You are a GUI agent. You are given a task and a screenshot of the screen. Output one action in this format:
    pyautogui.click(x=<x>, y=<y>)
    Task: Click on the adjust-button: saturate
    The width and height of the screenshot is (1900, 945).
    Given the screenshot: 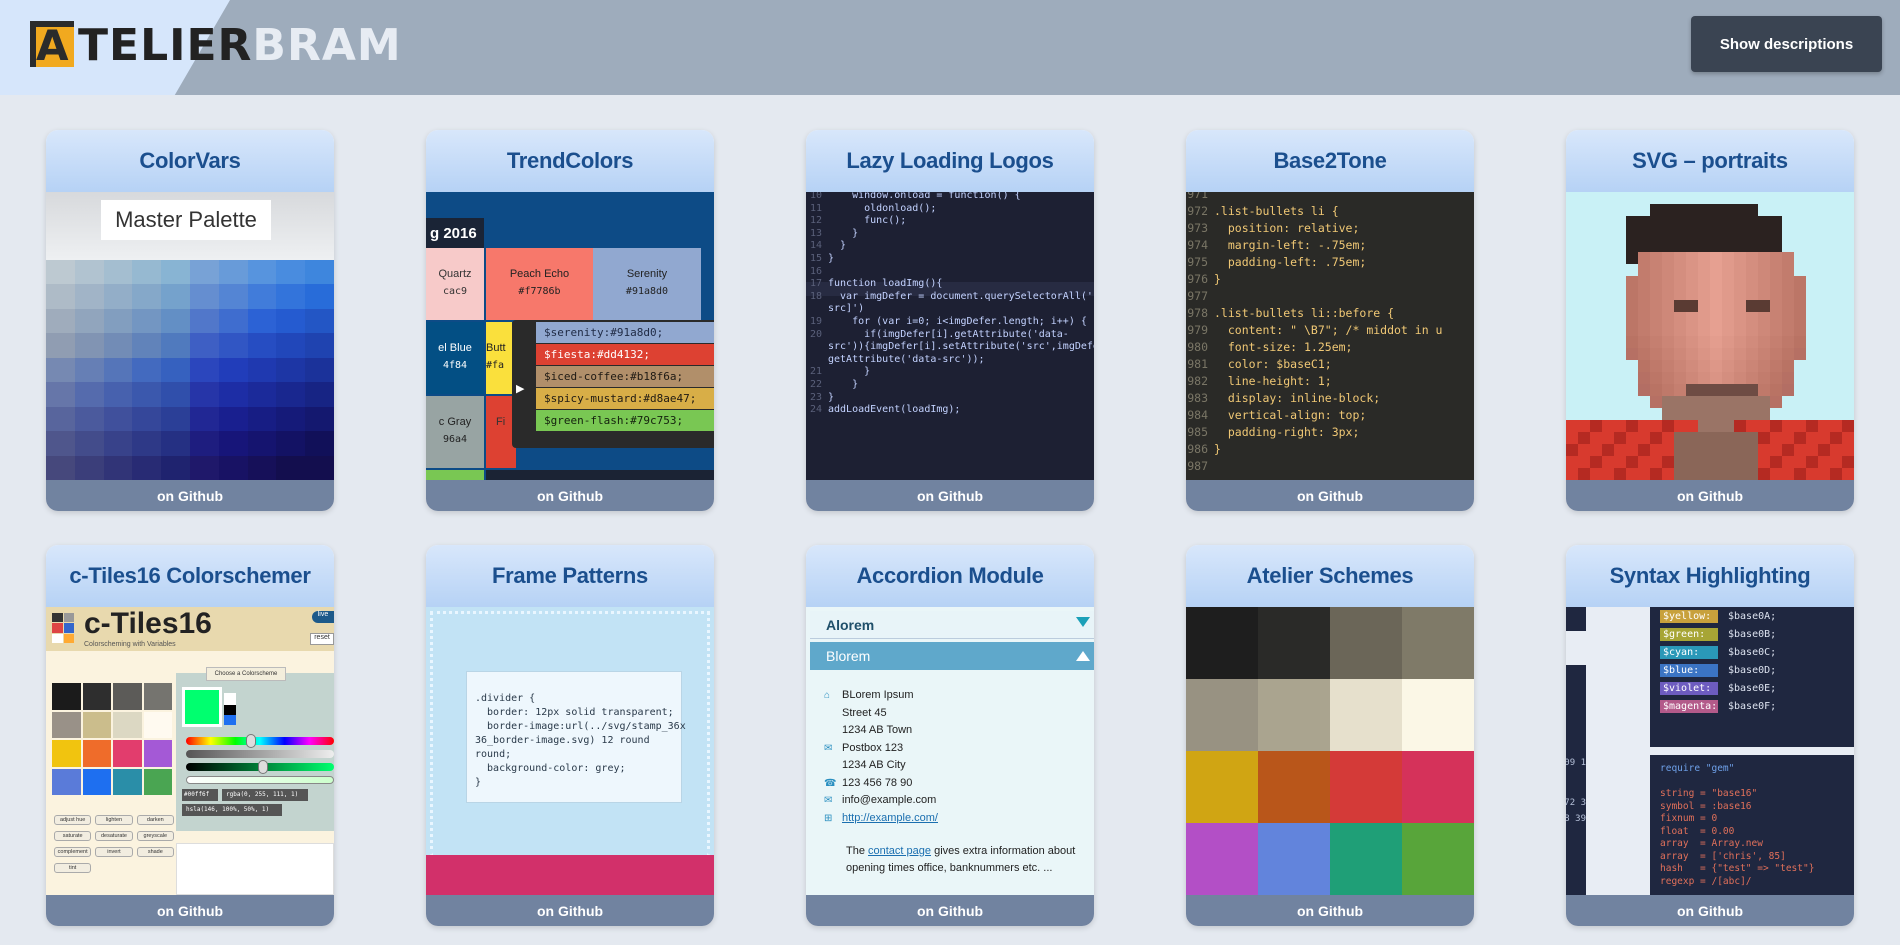 What is the action you would take?
    pyautogui.click(x=73, y=836)
    